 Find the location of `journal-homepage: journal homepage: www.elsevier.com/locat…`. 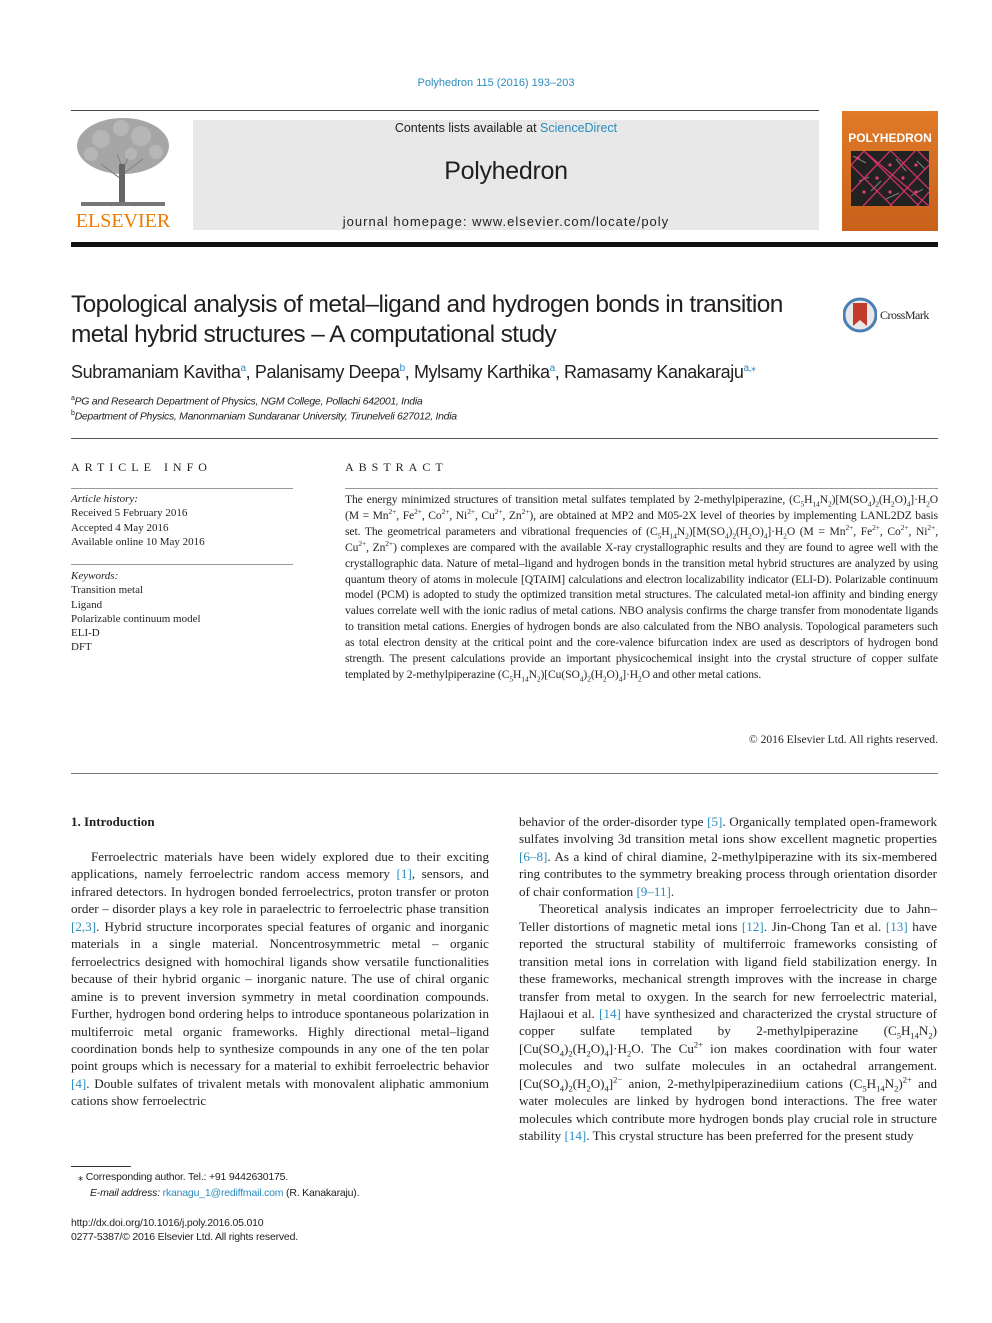

journal-homepage: journal homepage: www.elsevier.com/locat… is located at coordinates (506, 221).